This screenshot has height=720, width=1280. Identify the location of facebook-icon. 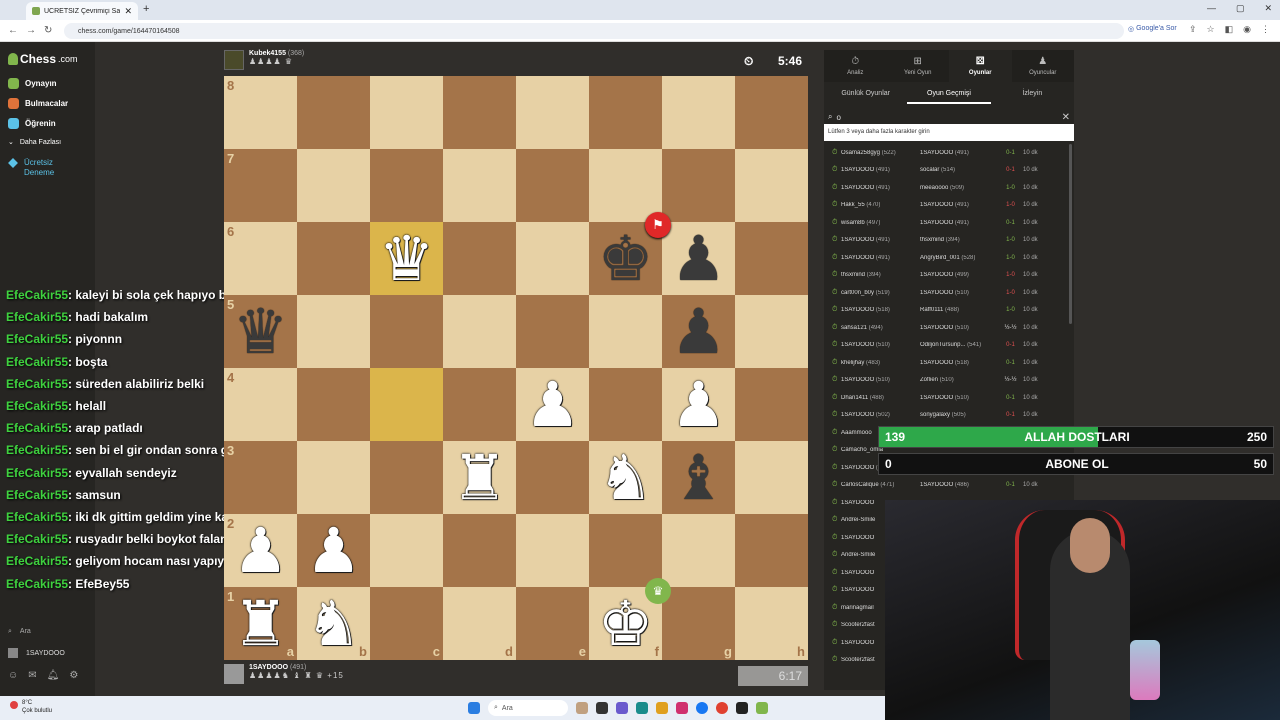
(702, 708).